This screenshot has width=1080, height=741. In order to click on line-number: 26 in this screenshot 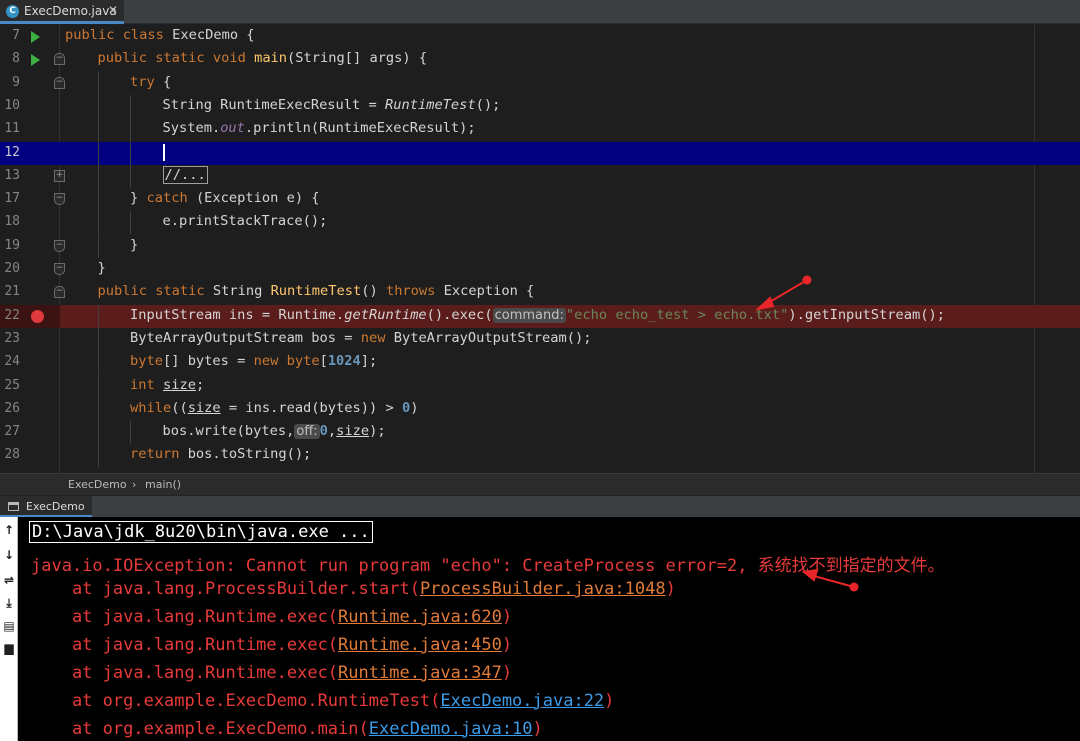, I will do `click(10, 408)`.